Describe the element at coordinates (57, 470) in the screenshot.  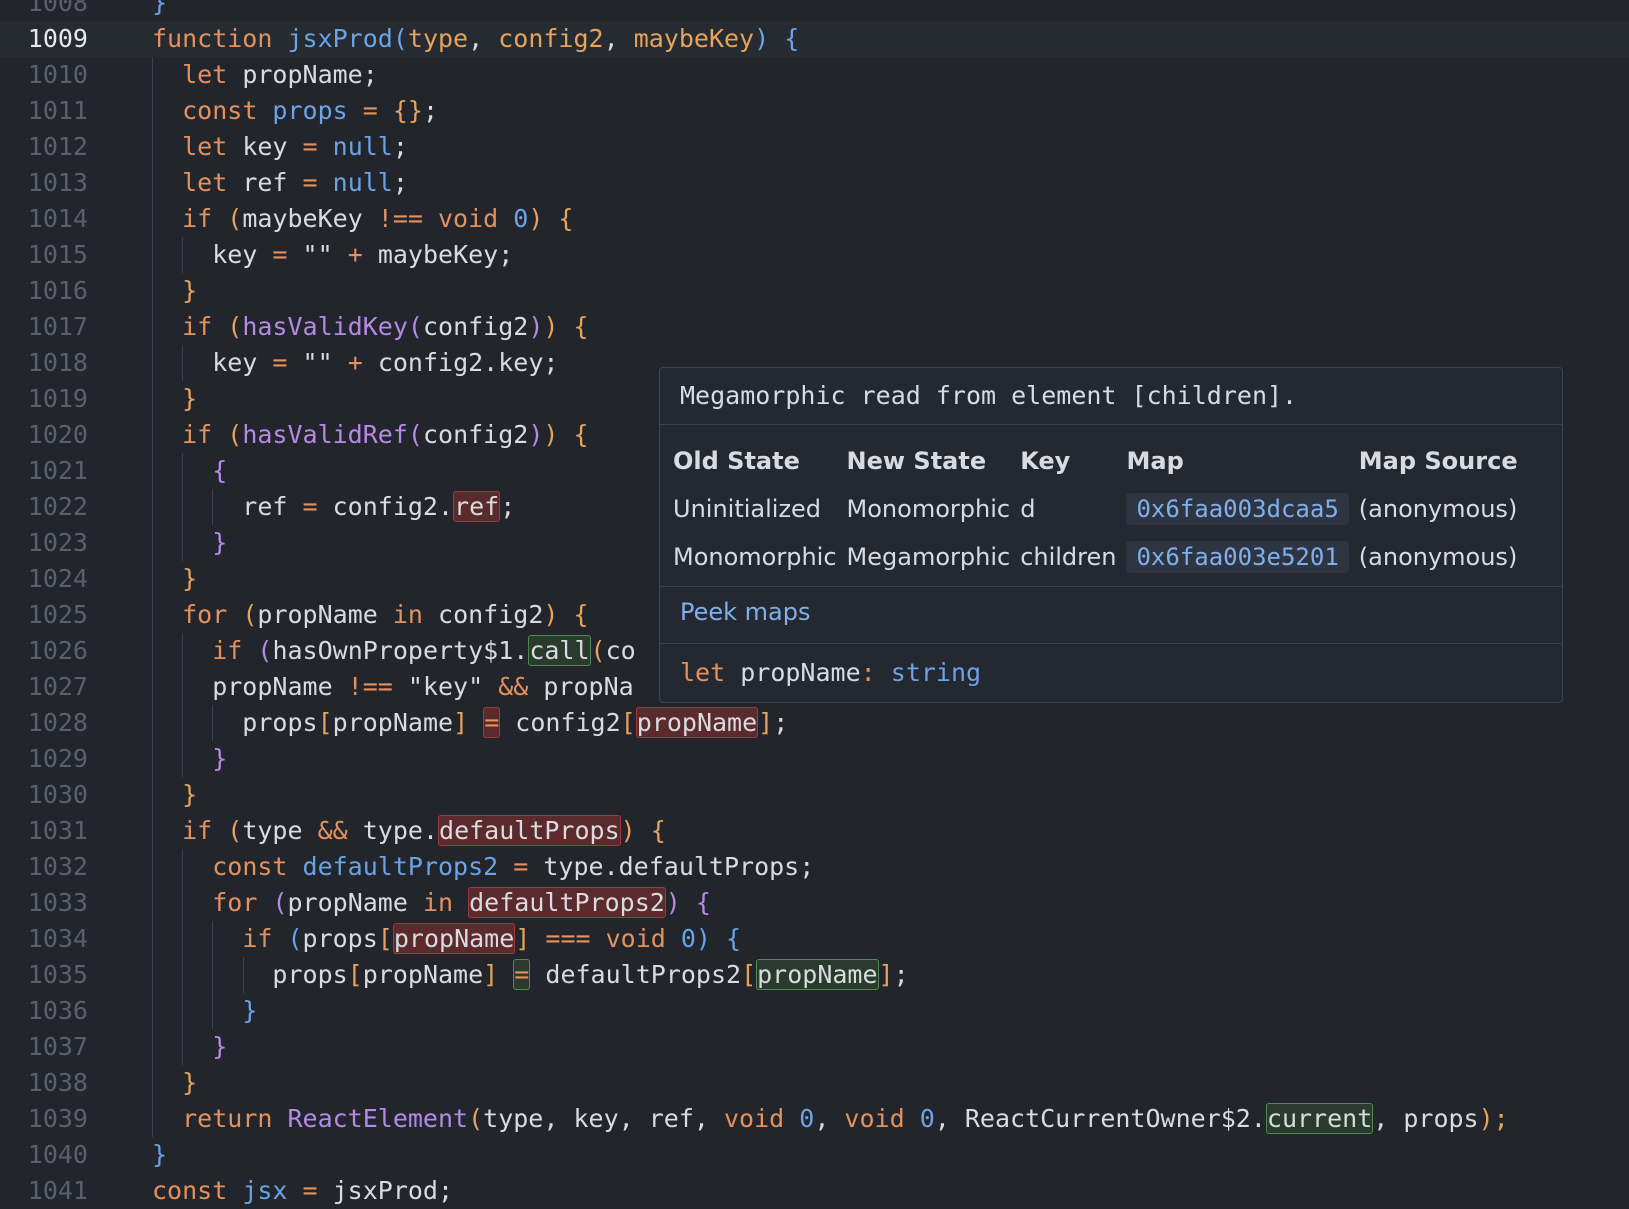
I see `line-number: 1021` at that location.